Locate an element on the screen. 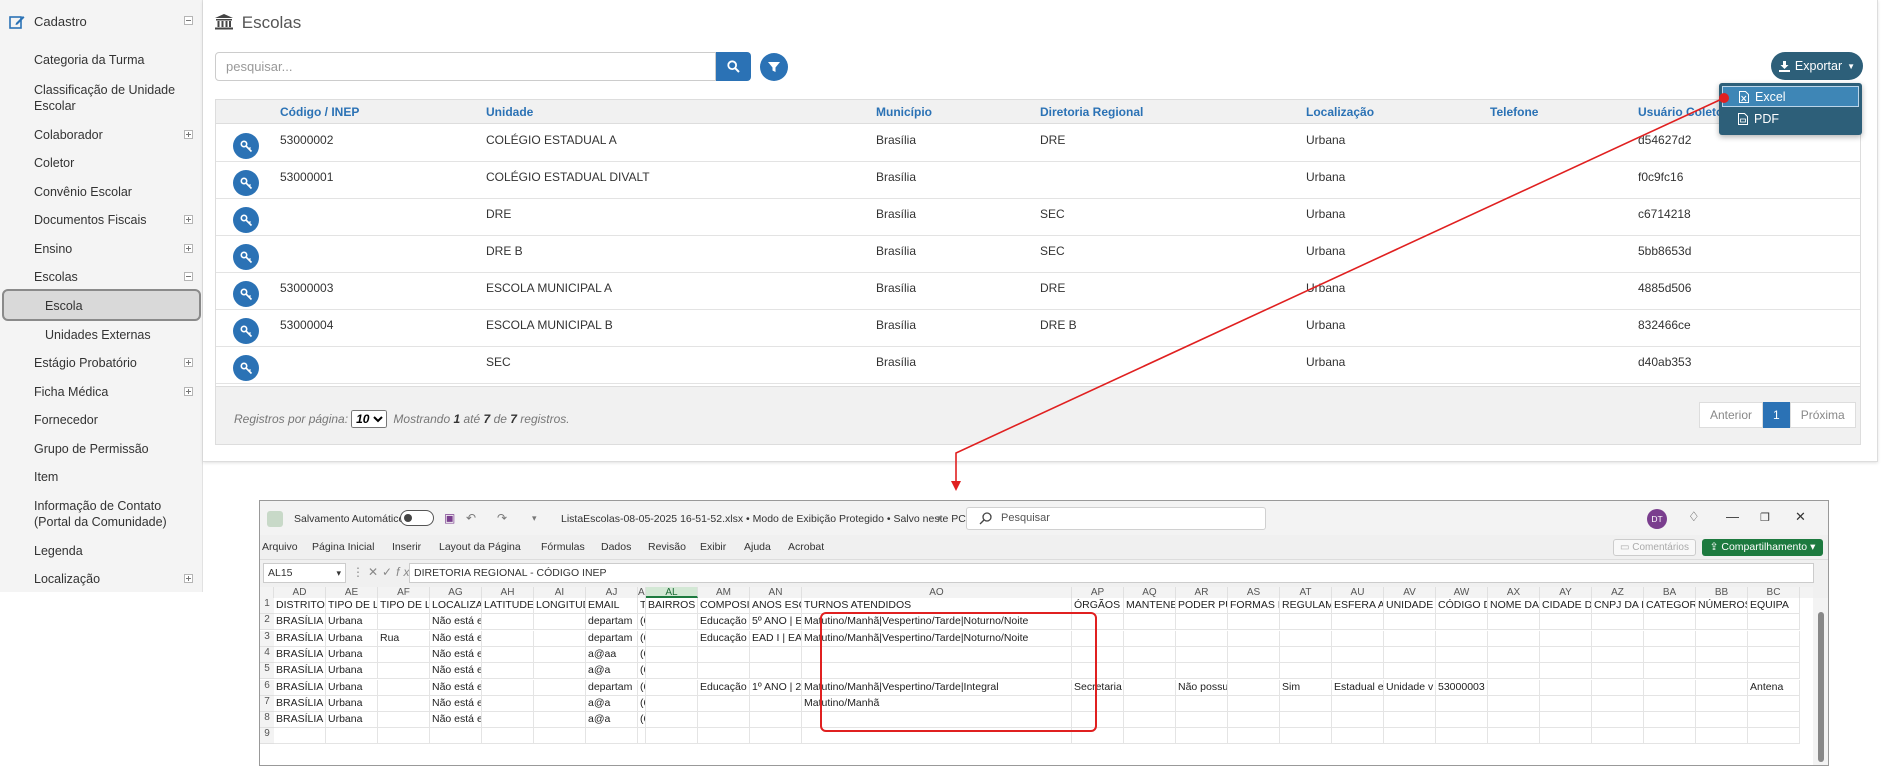 This screenshot has height=769, width=1881. column-header-municipio: Município is located at coordinates (904, 112).